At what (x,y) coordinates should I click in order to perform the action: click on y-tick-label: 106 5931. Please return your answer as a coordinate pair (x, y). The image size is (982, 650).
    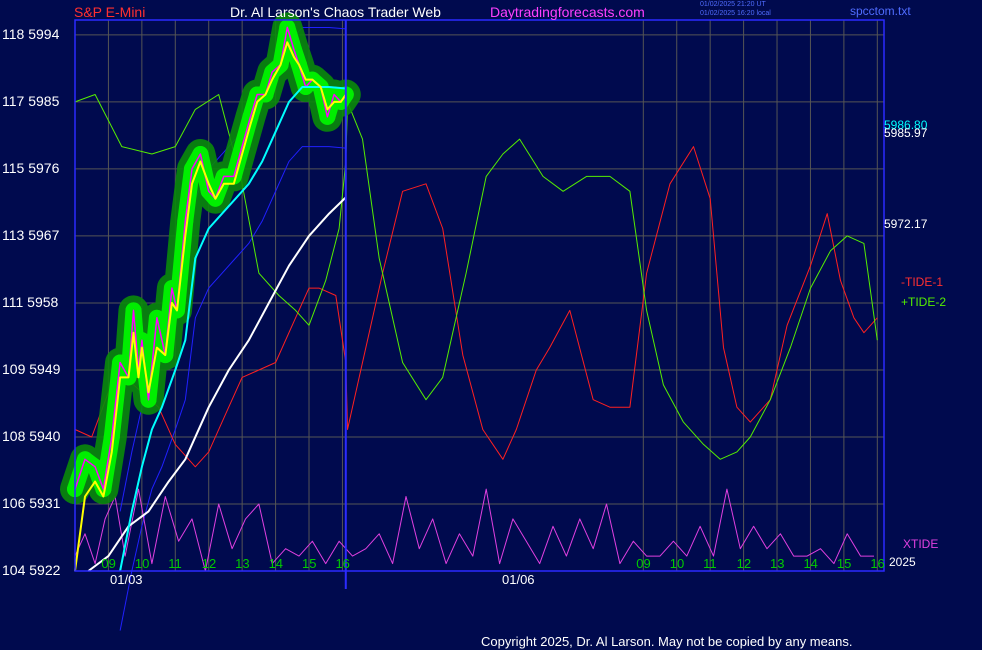
    Looking at the image, I should click on (31, 502).